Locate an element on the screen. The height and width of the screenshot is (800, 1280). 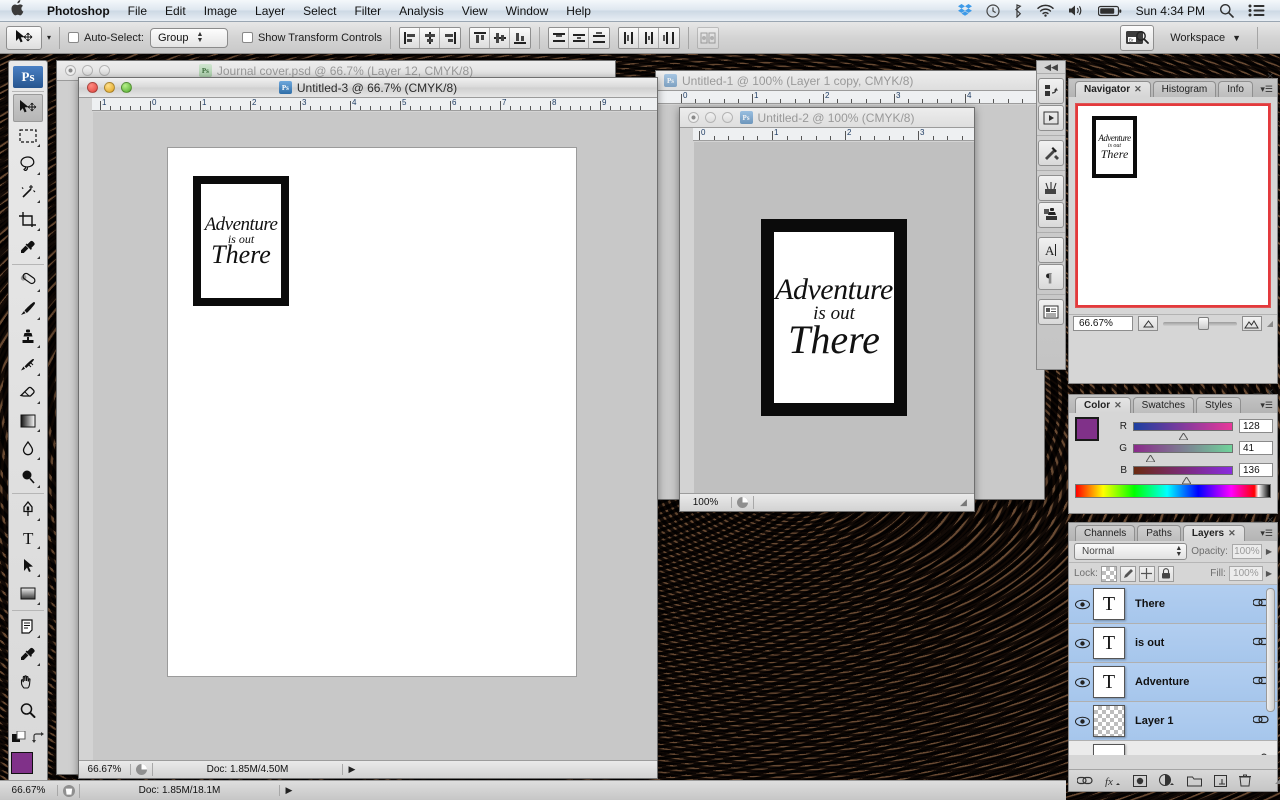
tool-presets-icon is located at coordinates (1051, 153).